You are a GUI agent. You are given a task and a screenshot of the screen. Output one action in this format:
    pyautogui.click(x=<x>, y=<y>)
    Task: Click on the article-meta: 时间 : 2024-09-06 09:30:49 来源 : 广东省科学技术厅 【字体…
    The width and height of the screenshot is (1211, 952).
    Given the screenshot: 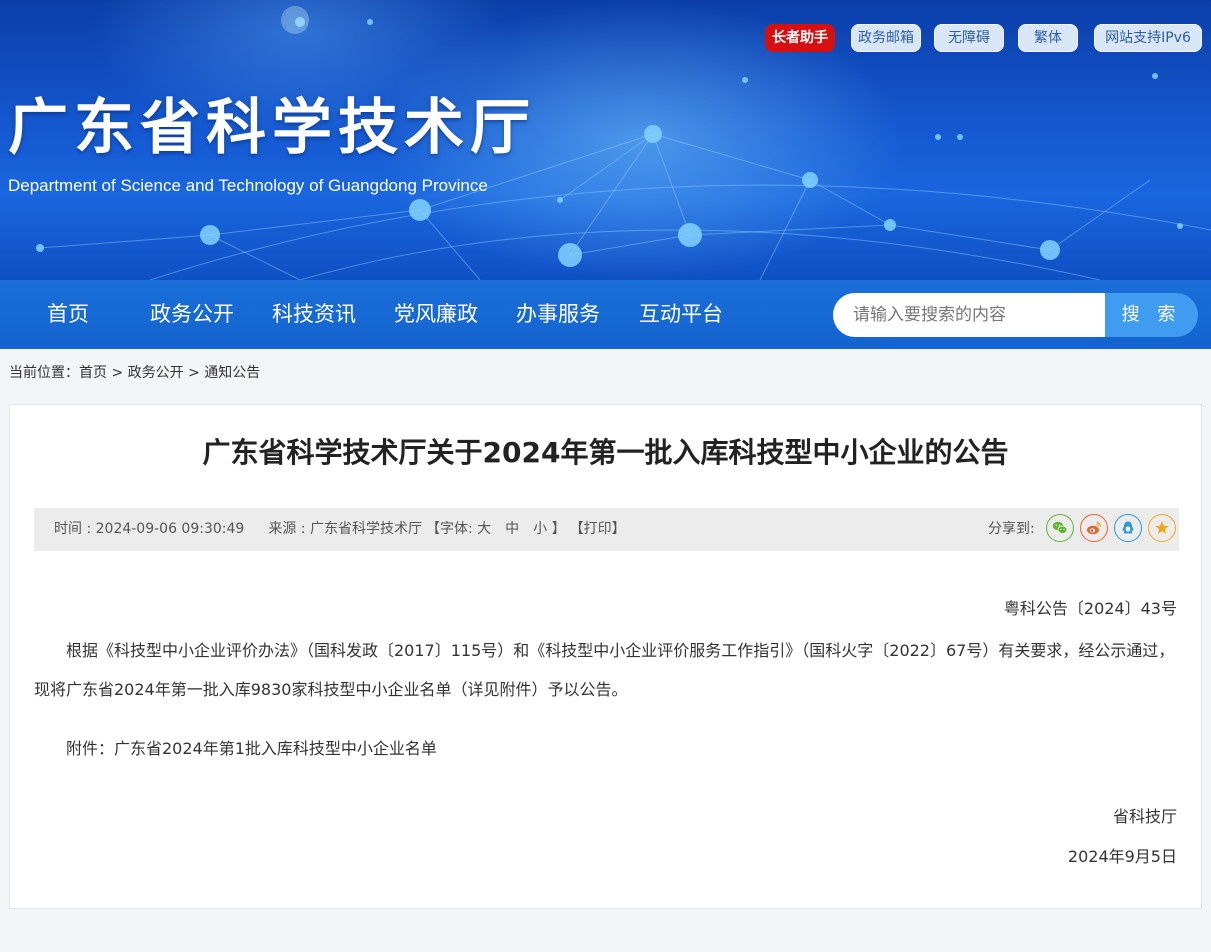 What is the action you would take?
    pyautogui.click(x=340, y=529)
    